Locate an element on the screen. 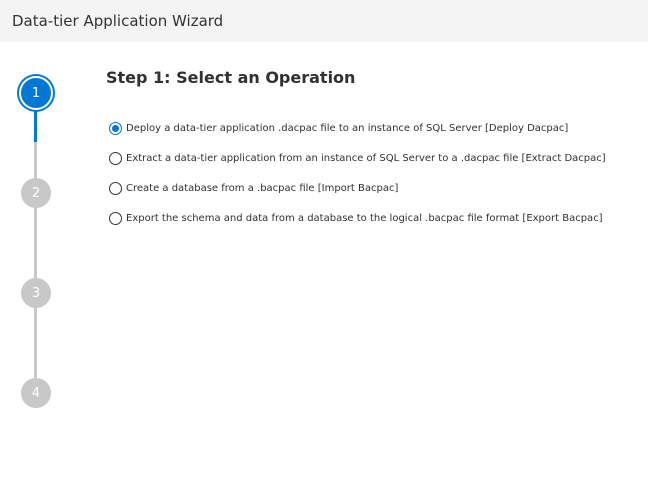 The image size is (648, 488). step-1-number: 1 is located at coordinates (36, 93).